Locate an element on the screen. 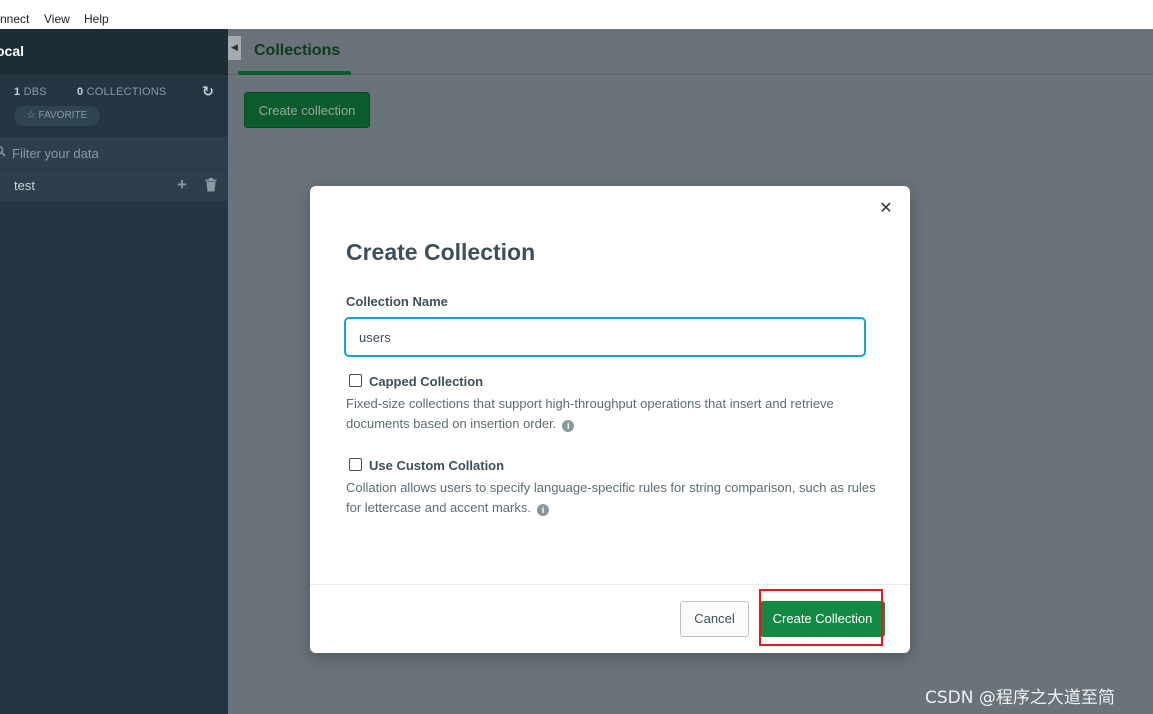  sidebar-filter is located at coordinates (114, 153).